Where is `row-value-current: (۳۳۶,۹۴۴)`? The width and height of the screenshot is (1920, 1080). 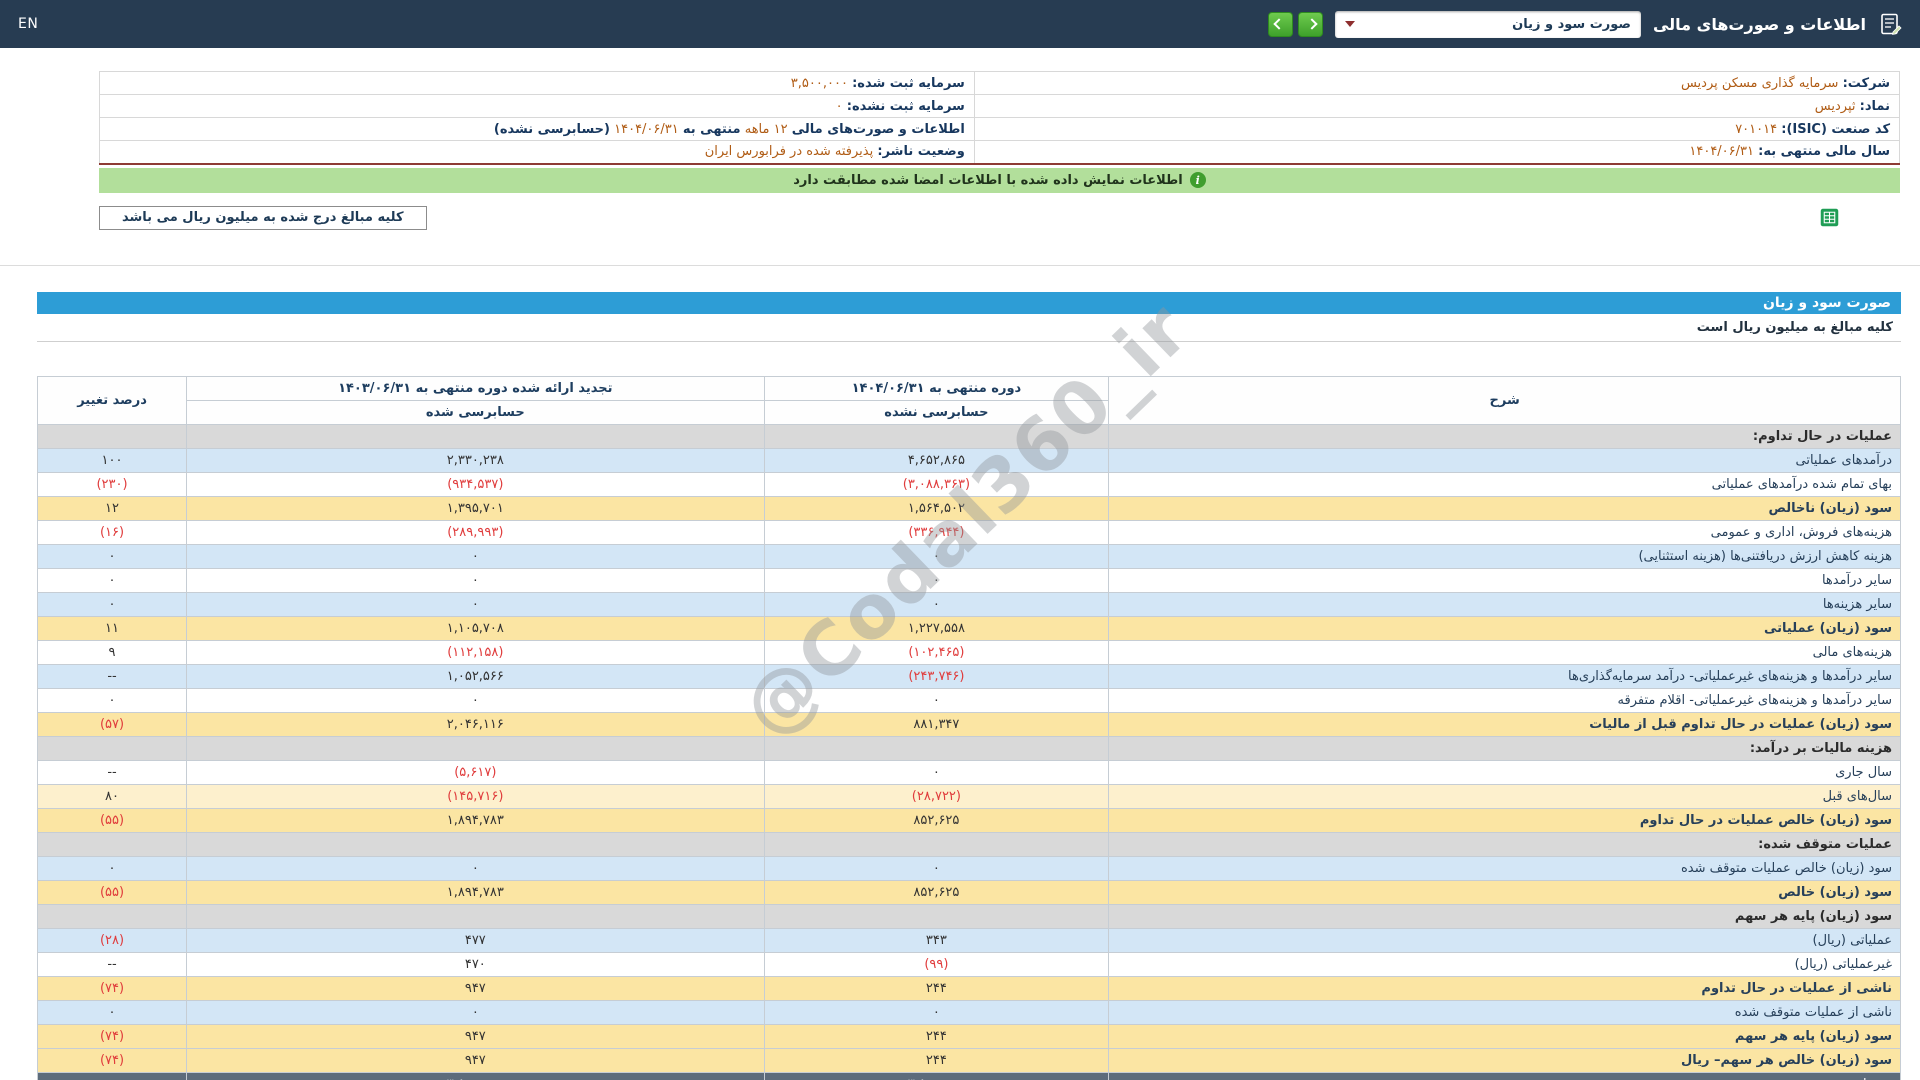 row-value-current: (۳۳۶,۹۴۴) is located at coordinates (936, 532).